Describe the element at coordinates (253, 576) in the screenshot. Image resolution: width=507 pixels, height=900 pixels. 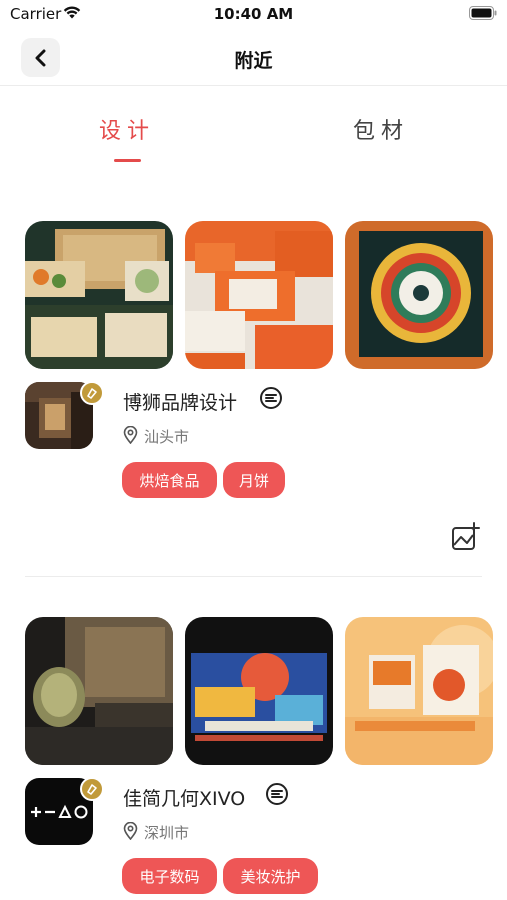
I see `card-divider` at that location.